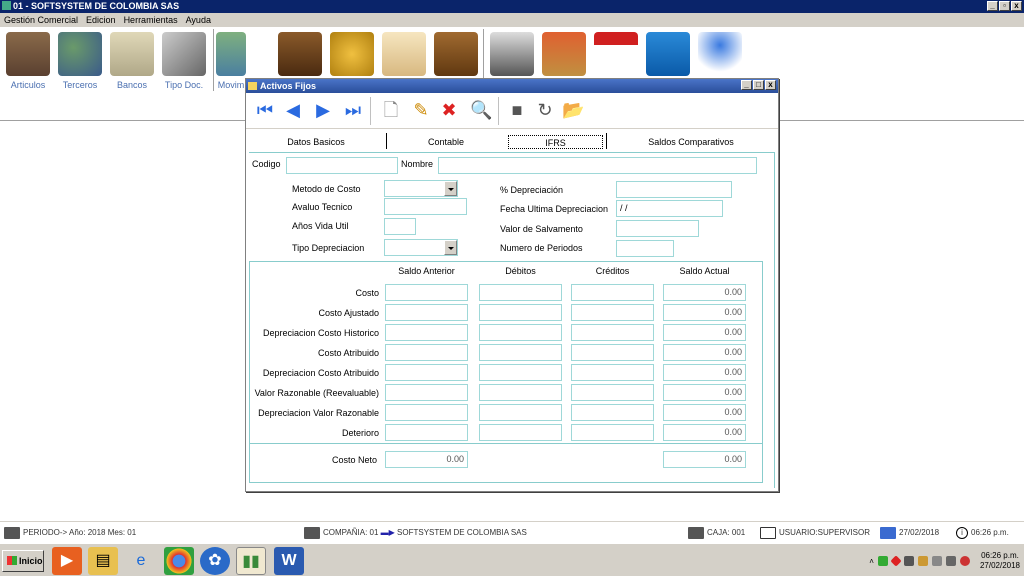 This screenshot has height=576, width=1024. Describe the element at coordinates (555, 142) in the screenshot. I see `tab-ifrs: IFRS` at that location.